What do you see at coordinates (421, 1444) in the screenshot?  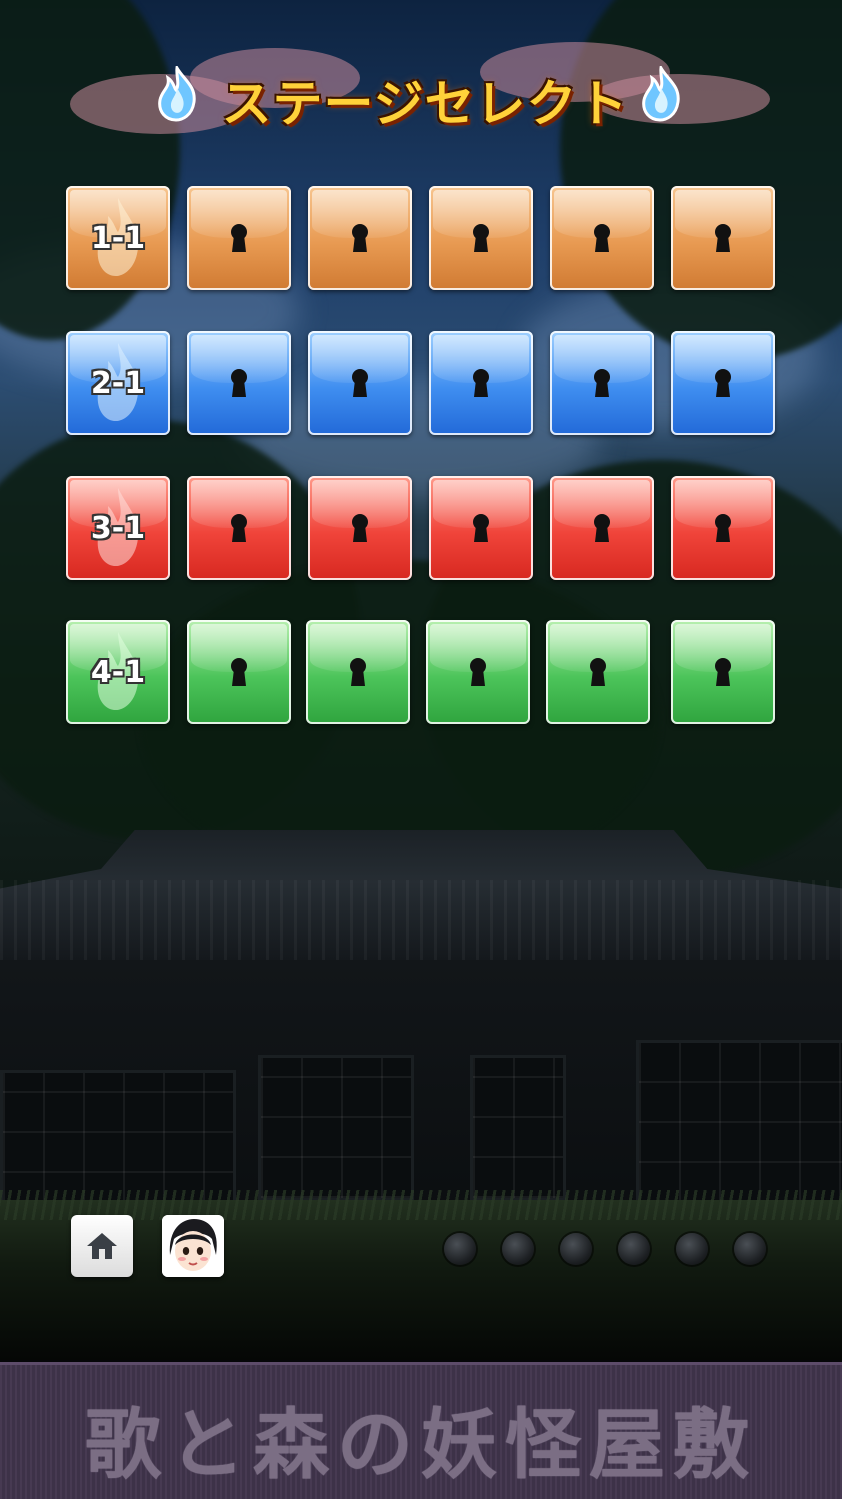 I see `game-title-text: 歌と森の妖怪屋敷` at bounding box center [421, 1444].